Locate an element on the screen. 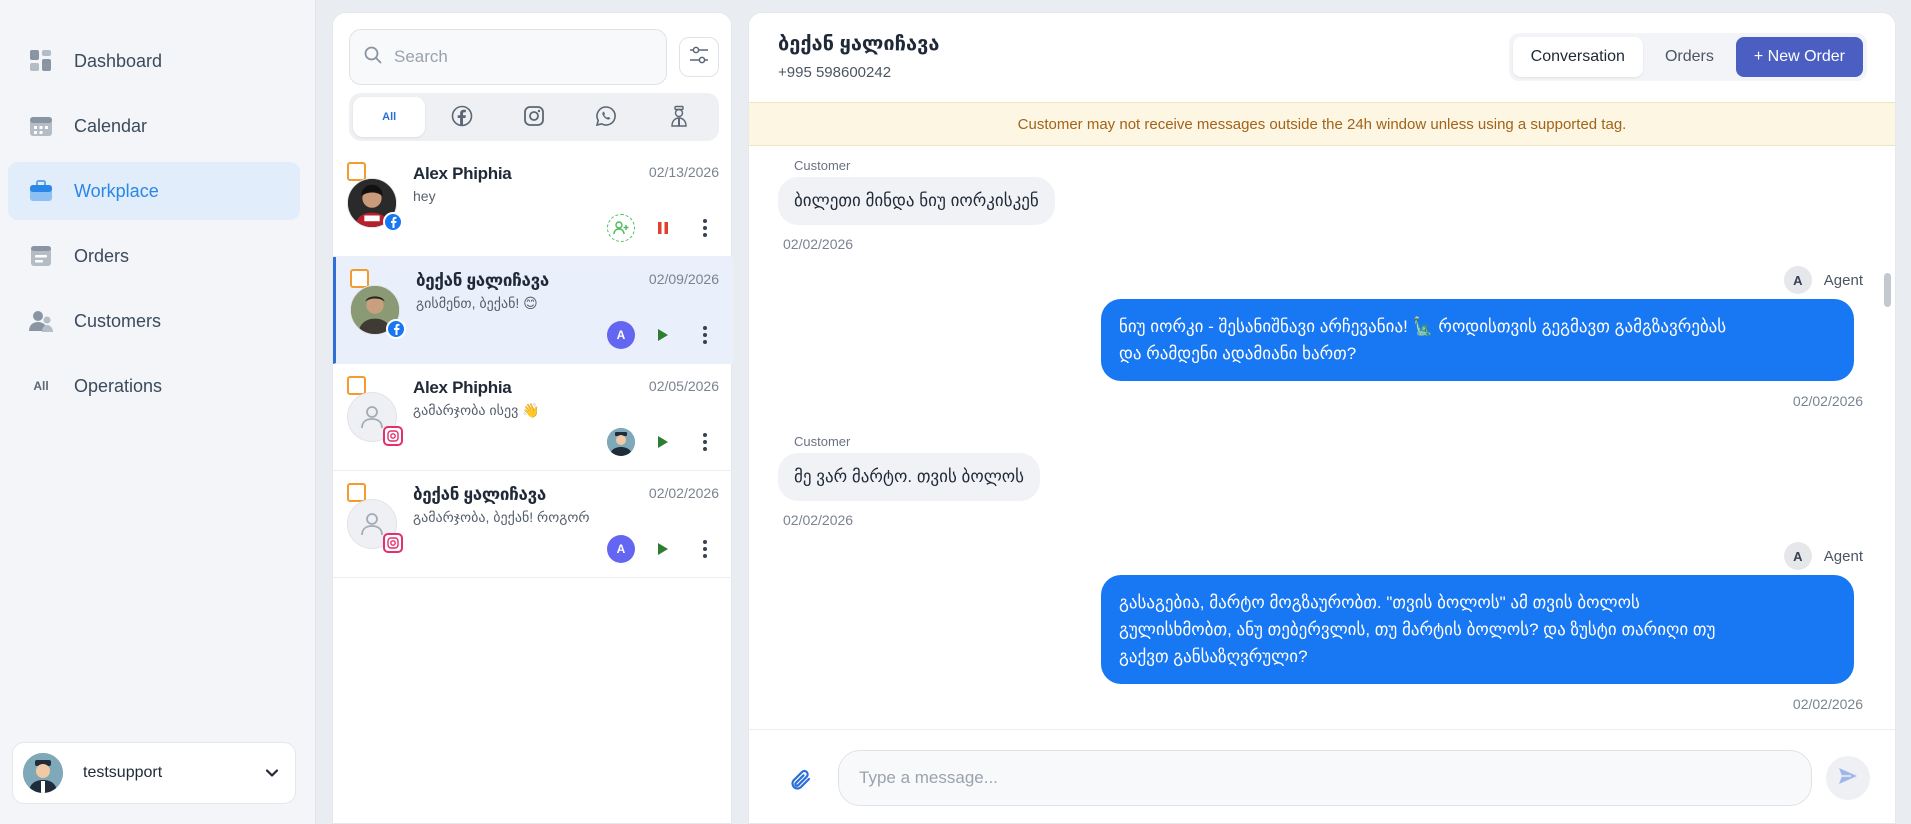  conversation-item: Alex Phiphia hey 02/13/2026 is located at coordinates (533, 203).